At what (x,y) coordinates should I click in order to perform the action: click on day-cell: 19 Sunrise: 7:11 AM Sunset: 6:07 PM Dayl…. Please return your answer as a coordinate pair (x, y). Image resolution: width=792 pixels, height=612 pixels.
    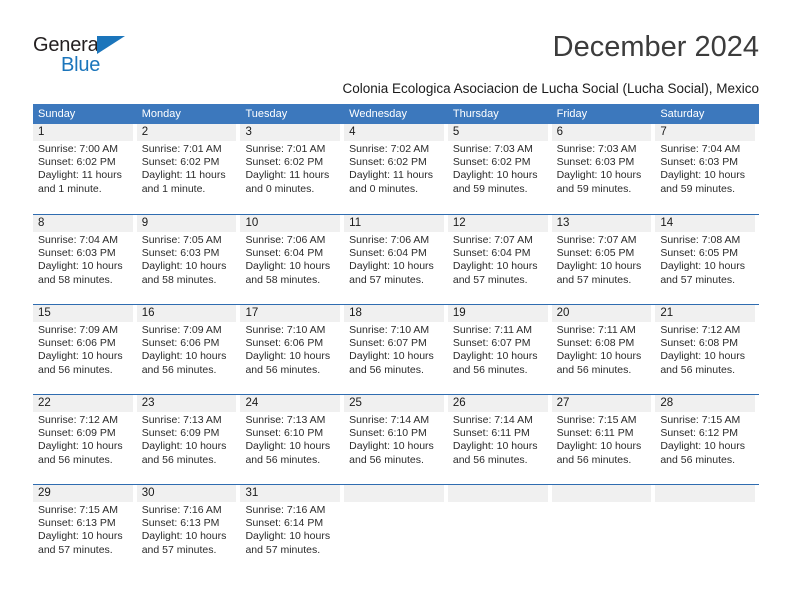
    Looking at the image, I should click on (499, 349).